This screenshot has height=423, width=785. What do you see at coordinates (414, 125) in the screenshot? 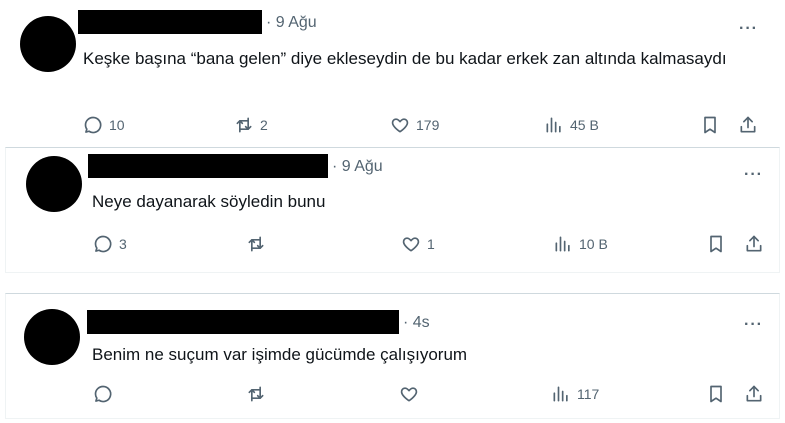
I see `like-button: 179` at bounding box center [414, 125].